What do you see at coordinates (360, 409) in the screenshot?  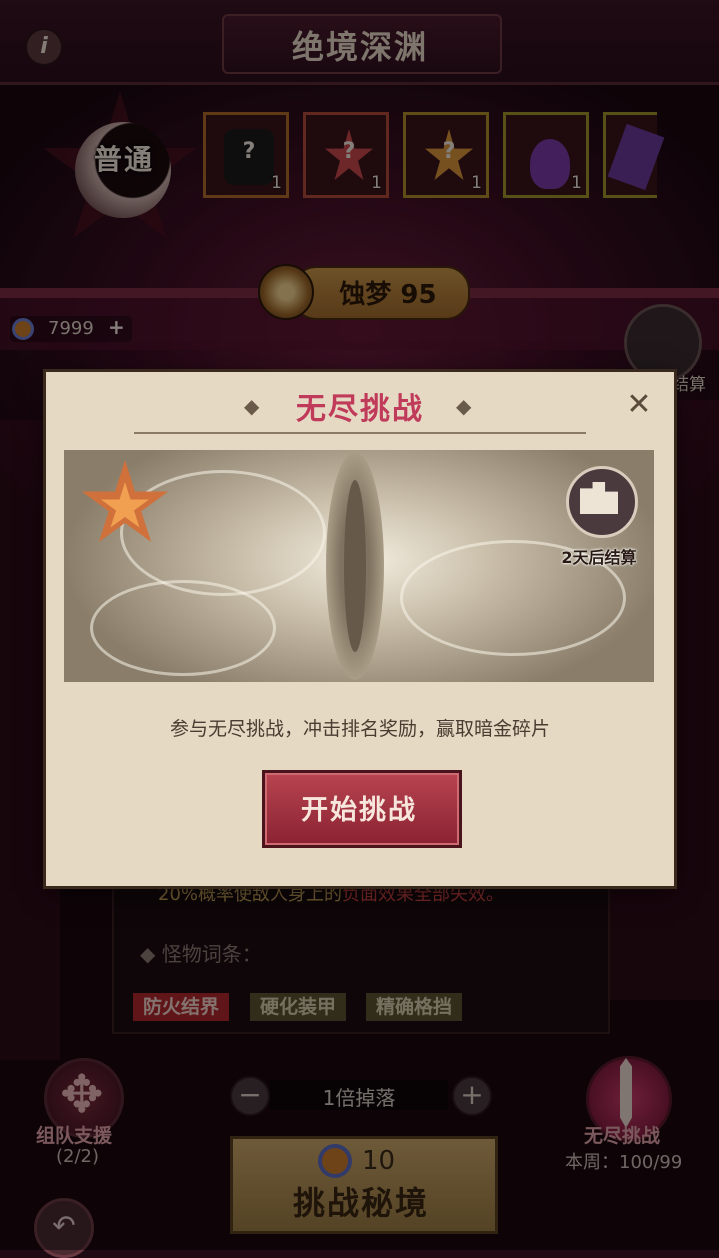 I see `dialog-title: 无尽挑战` at bounding box center [360, 409].